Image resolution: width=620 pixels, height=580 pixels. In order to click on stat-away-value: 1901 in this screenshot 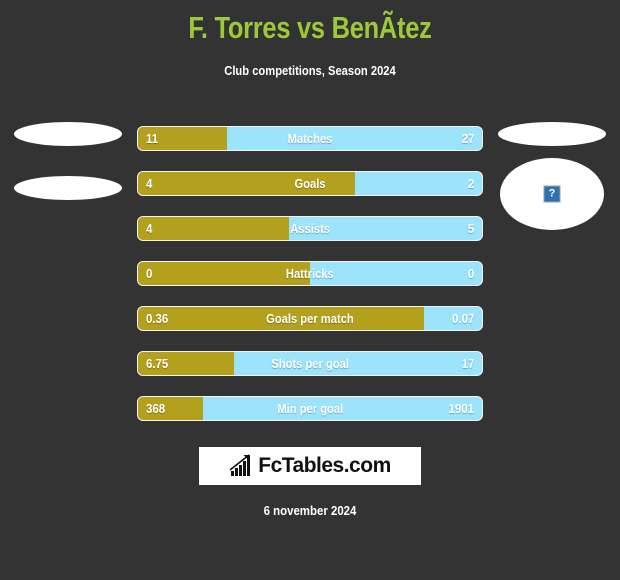, I will do `click(461, 408)`.